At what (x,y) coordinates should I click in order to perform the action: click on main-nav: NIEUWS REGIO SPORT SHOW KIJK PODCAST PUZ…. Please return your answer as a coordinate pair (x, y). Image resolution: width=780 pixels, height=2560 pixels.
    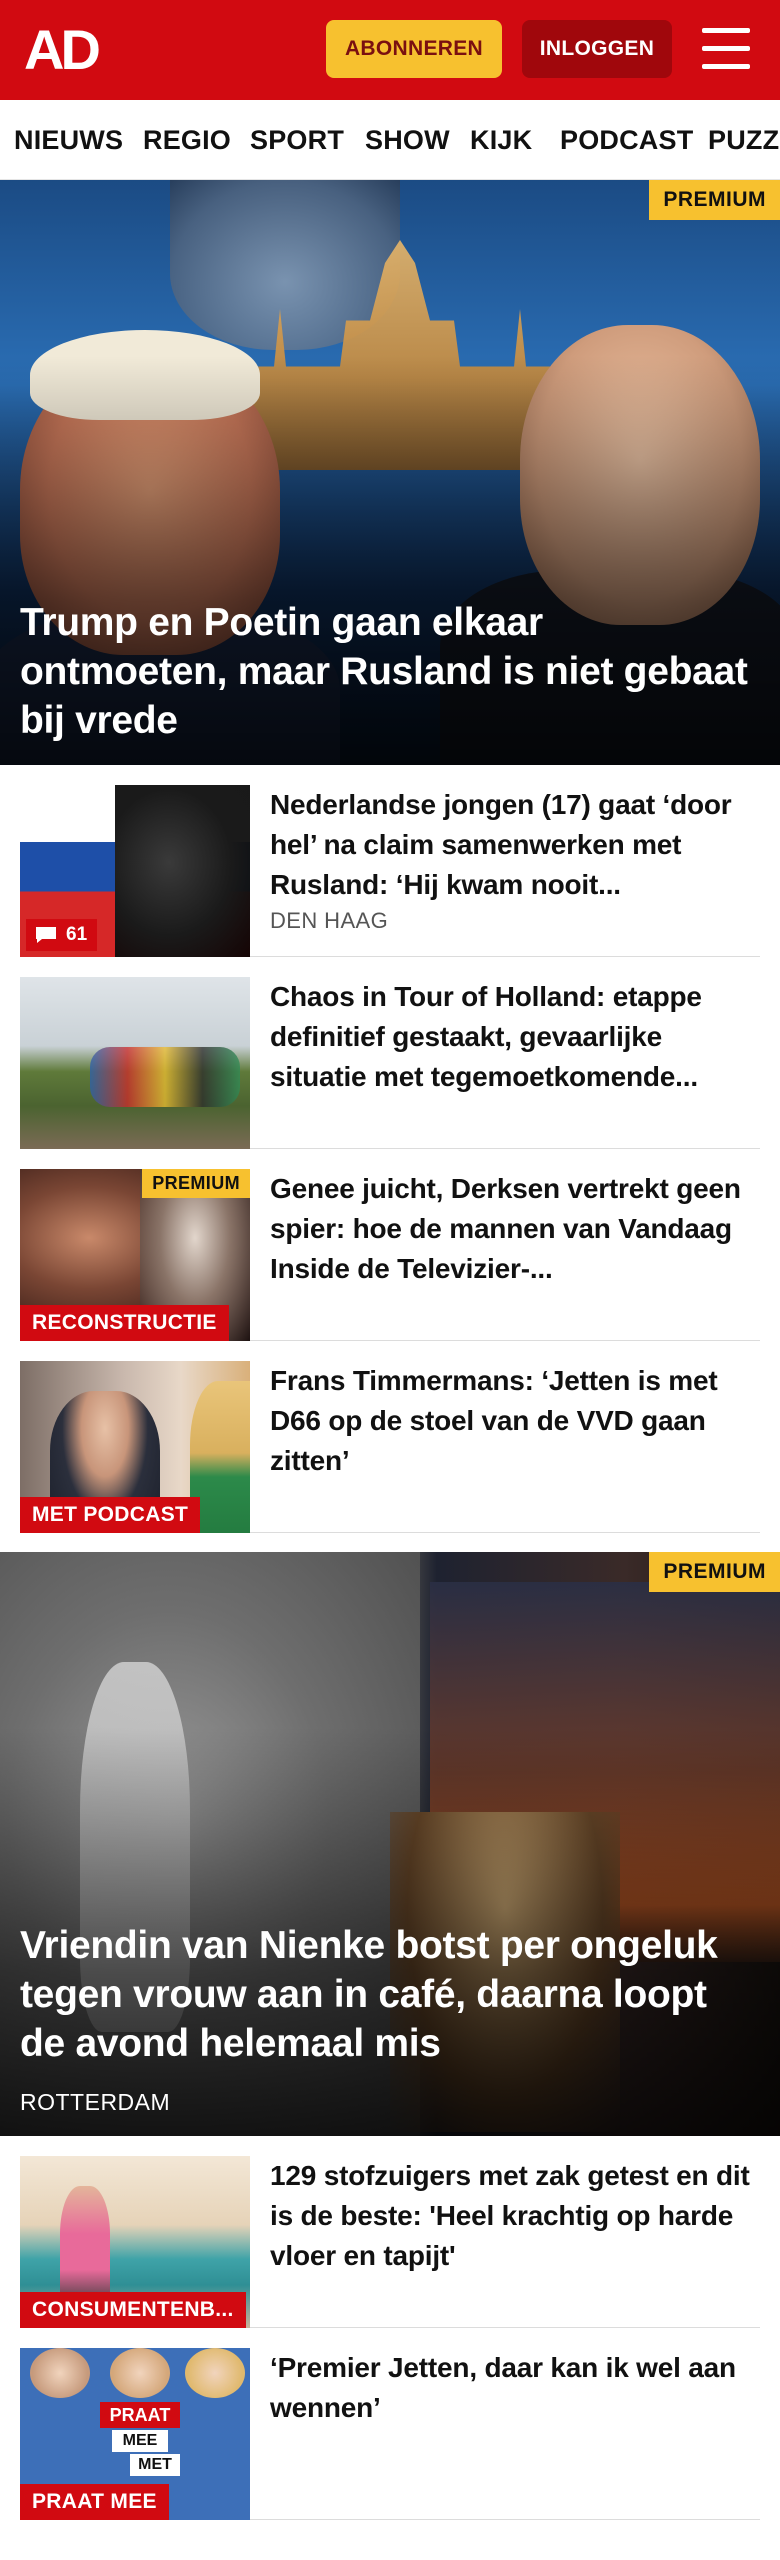
    Looking at the image, I should click on (390, 140).